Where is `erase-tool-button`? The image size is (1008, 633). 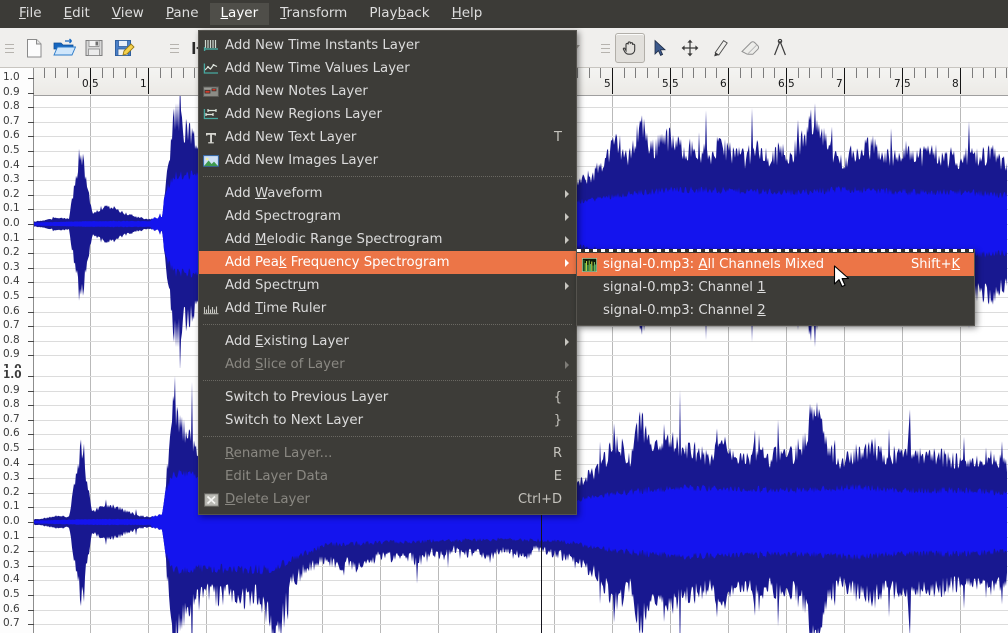
erase-tool-button is located at coordinates (750, 48).